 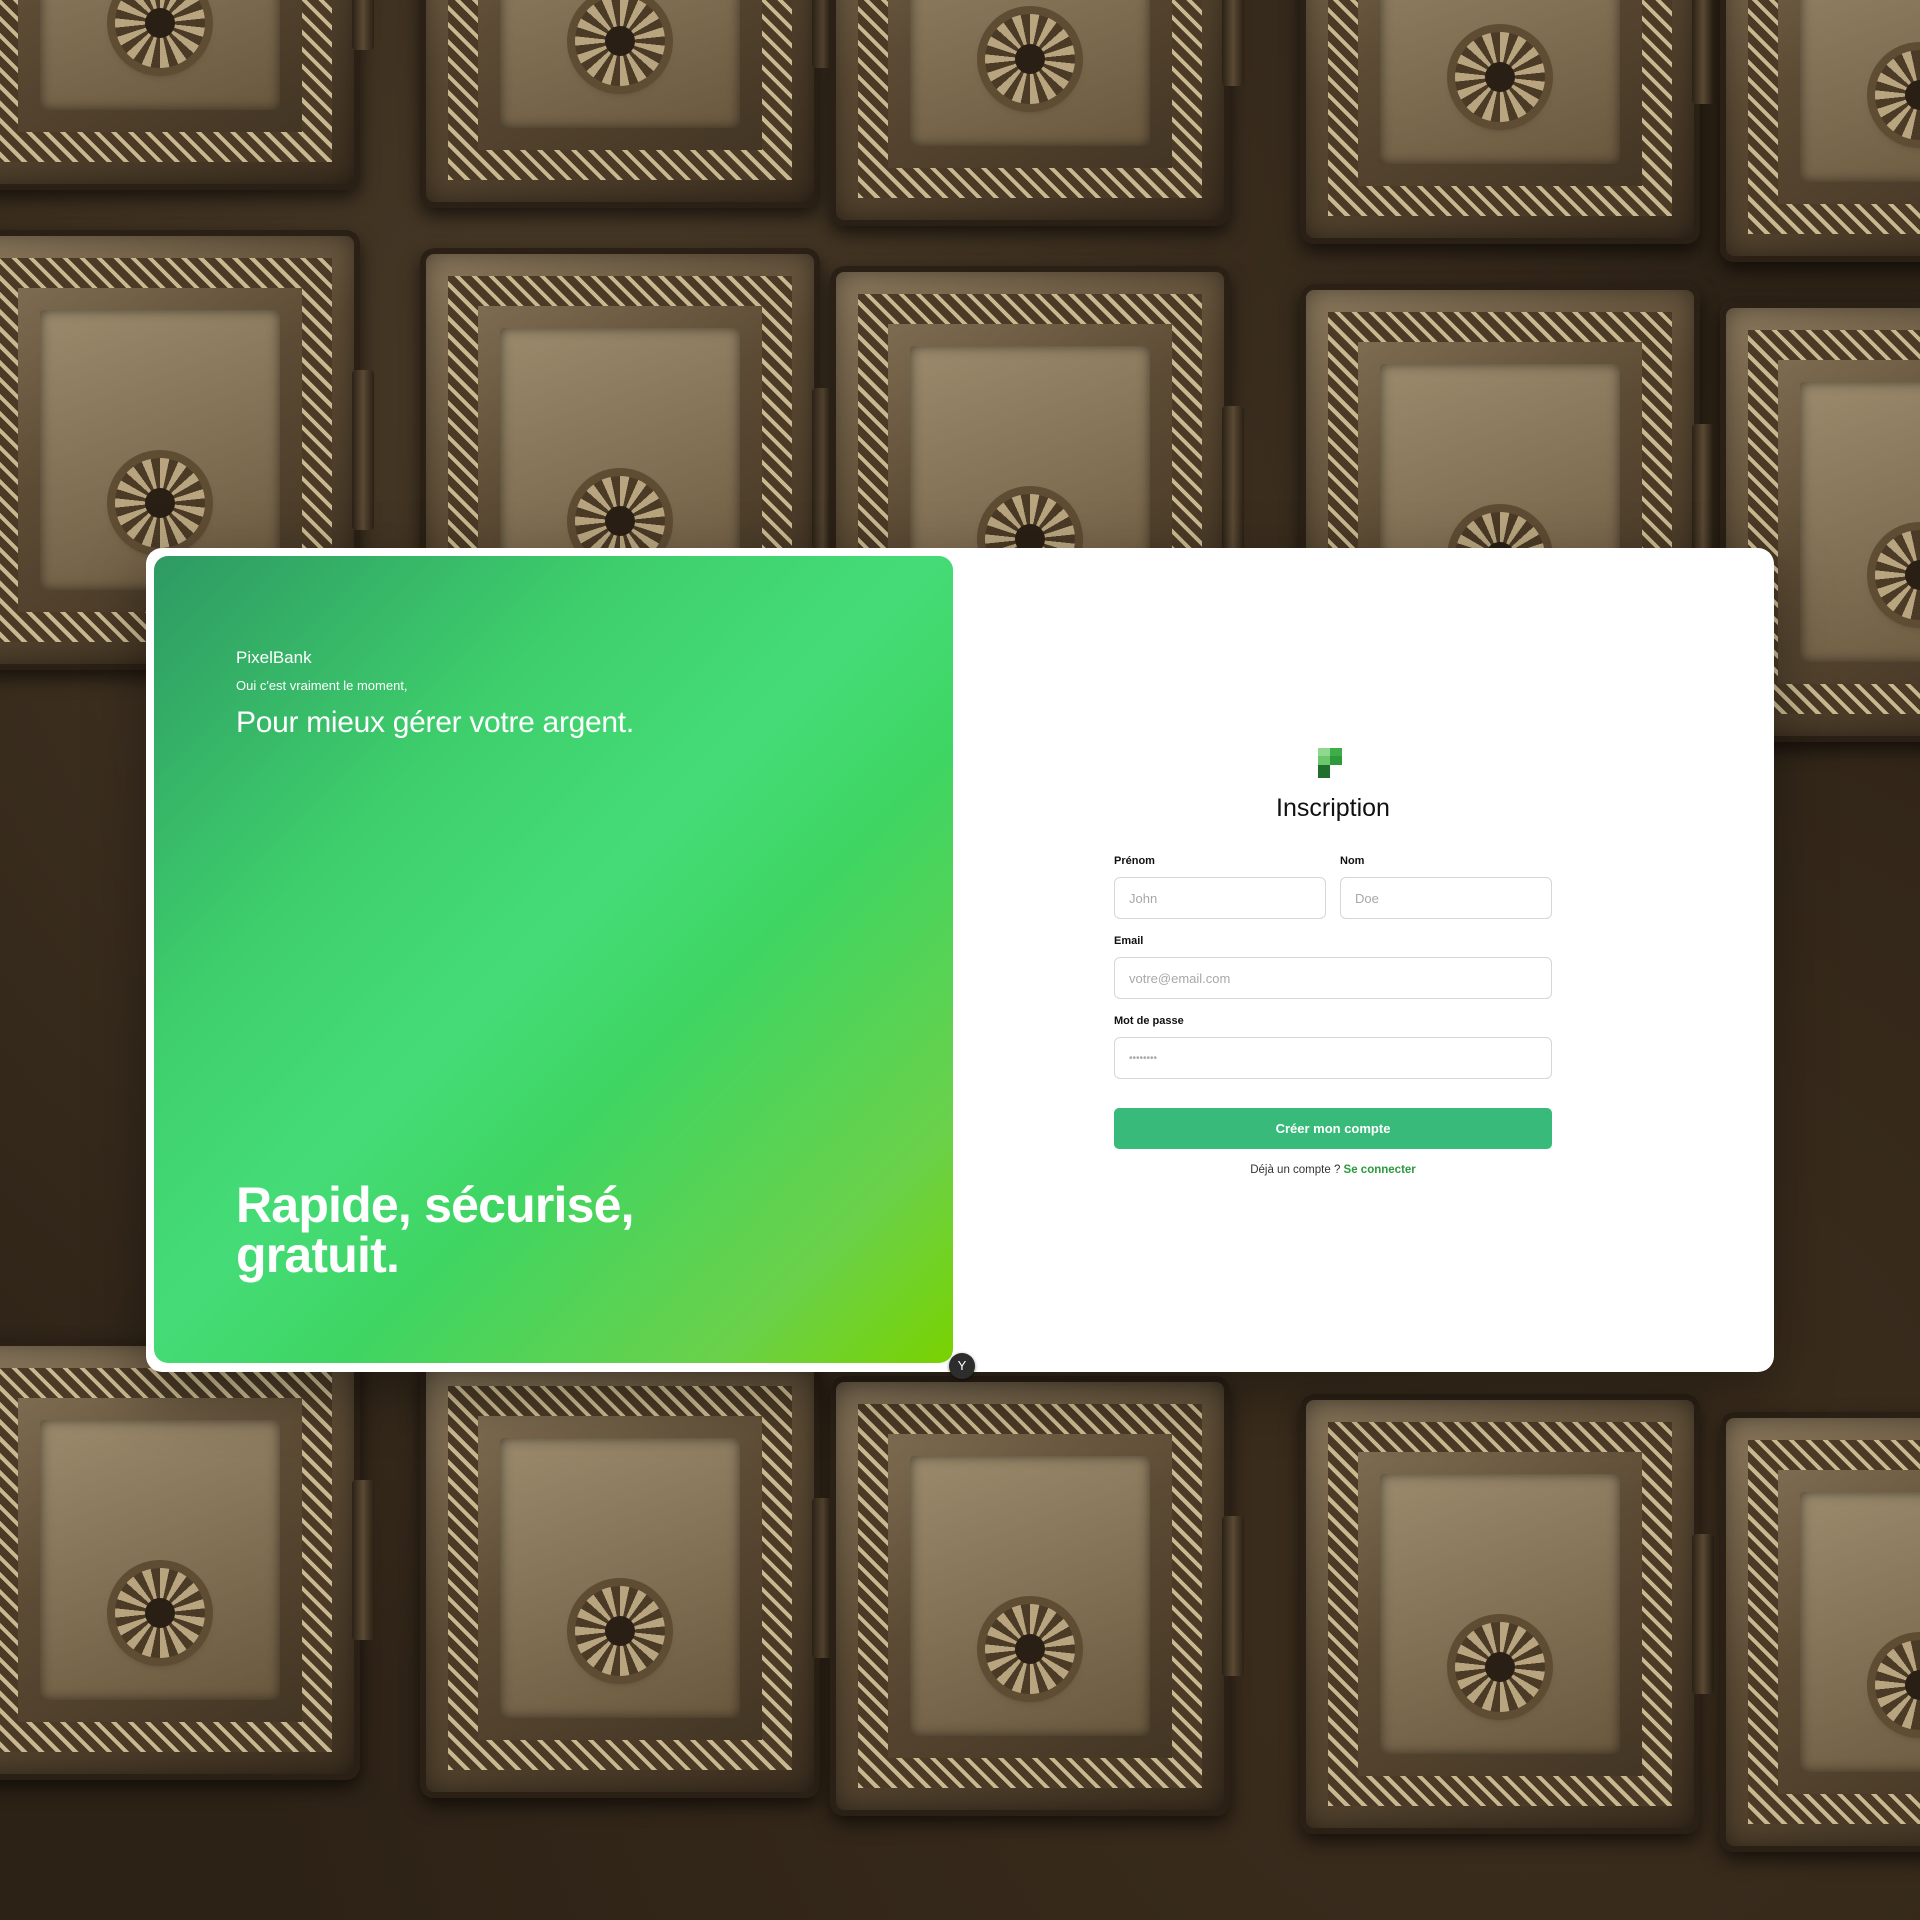 What do you see at coordinates (1333, 1058) in the screenshot?
I see `password-input` at bounding box center [1333, 1058].